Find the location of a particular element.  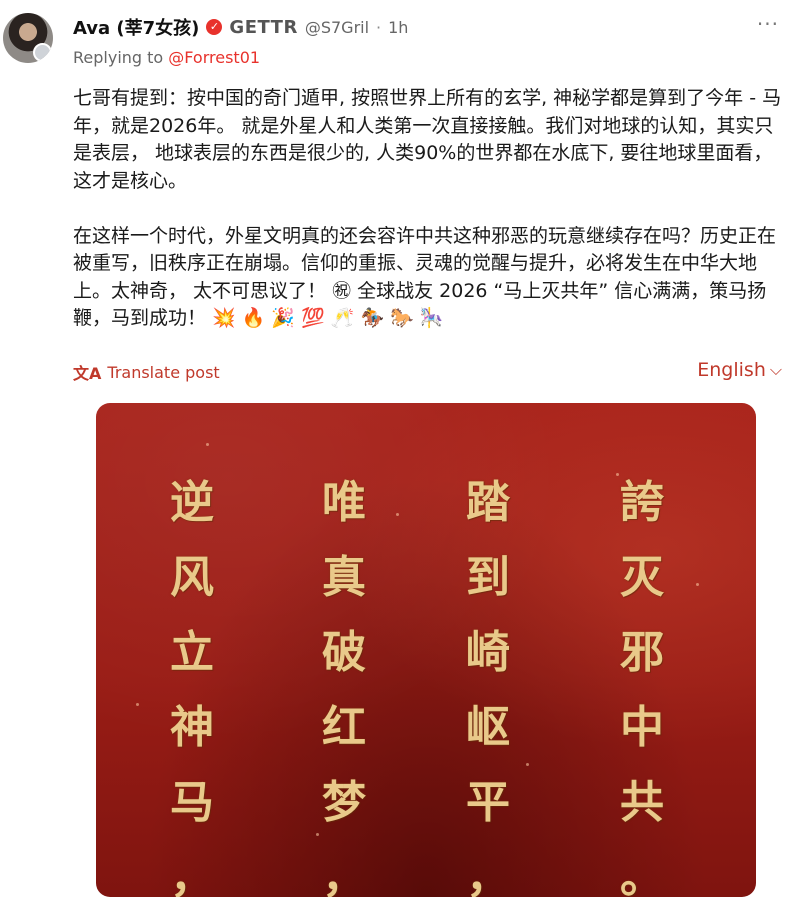

calligraphy-char: 风 is located at coordinates (192, 577).